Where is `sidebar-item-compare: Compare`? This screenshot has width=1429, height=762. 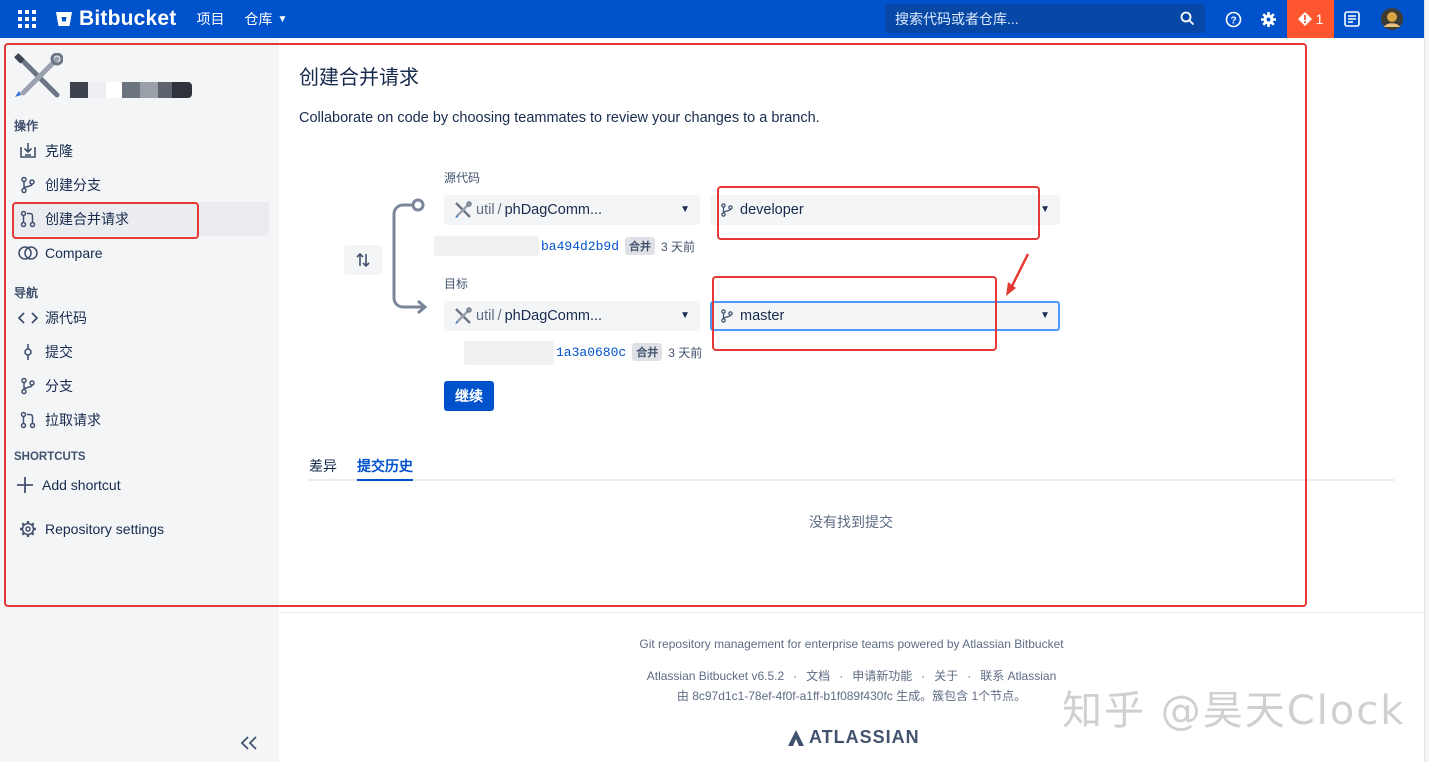
sidebar-item-compare: Compare is located at coordinates (141, 253).